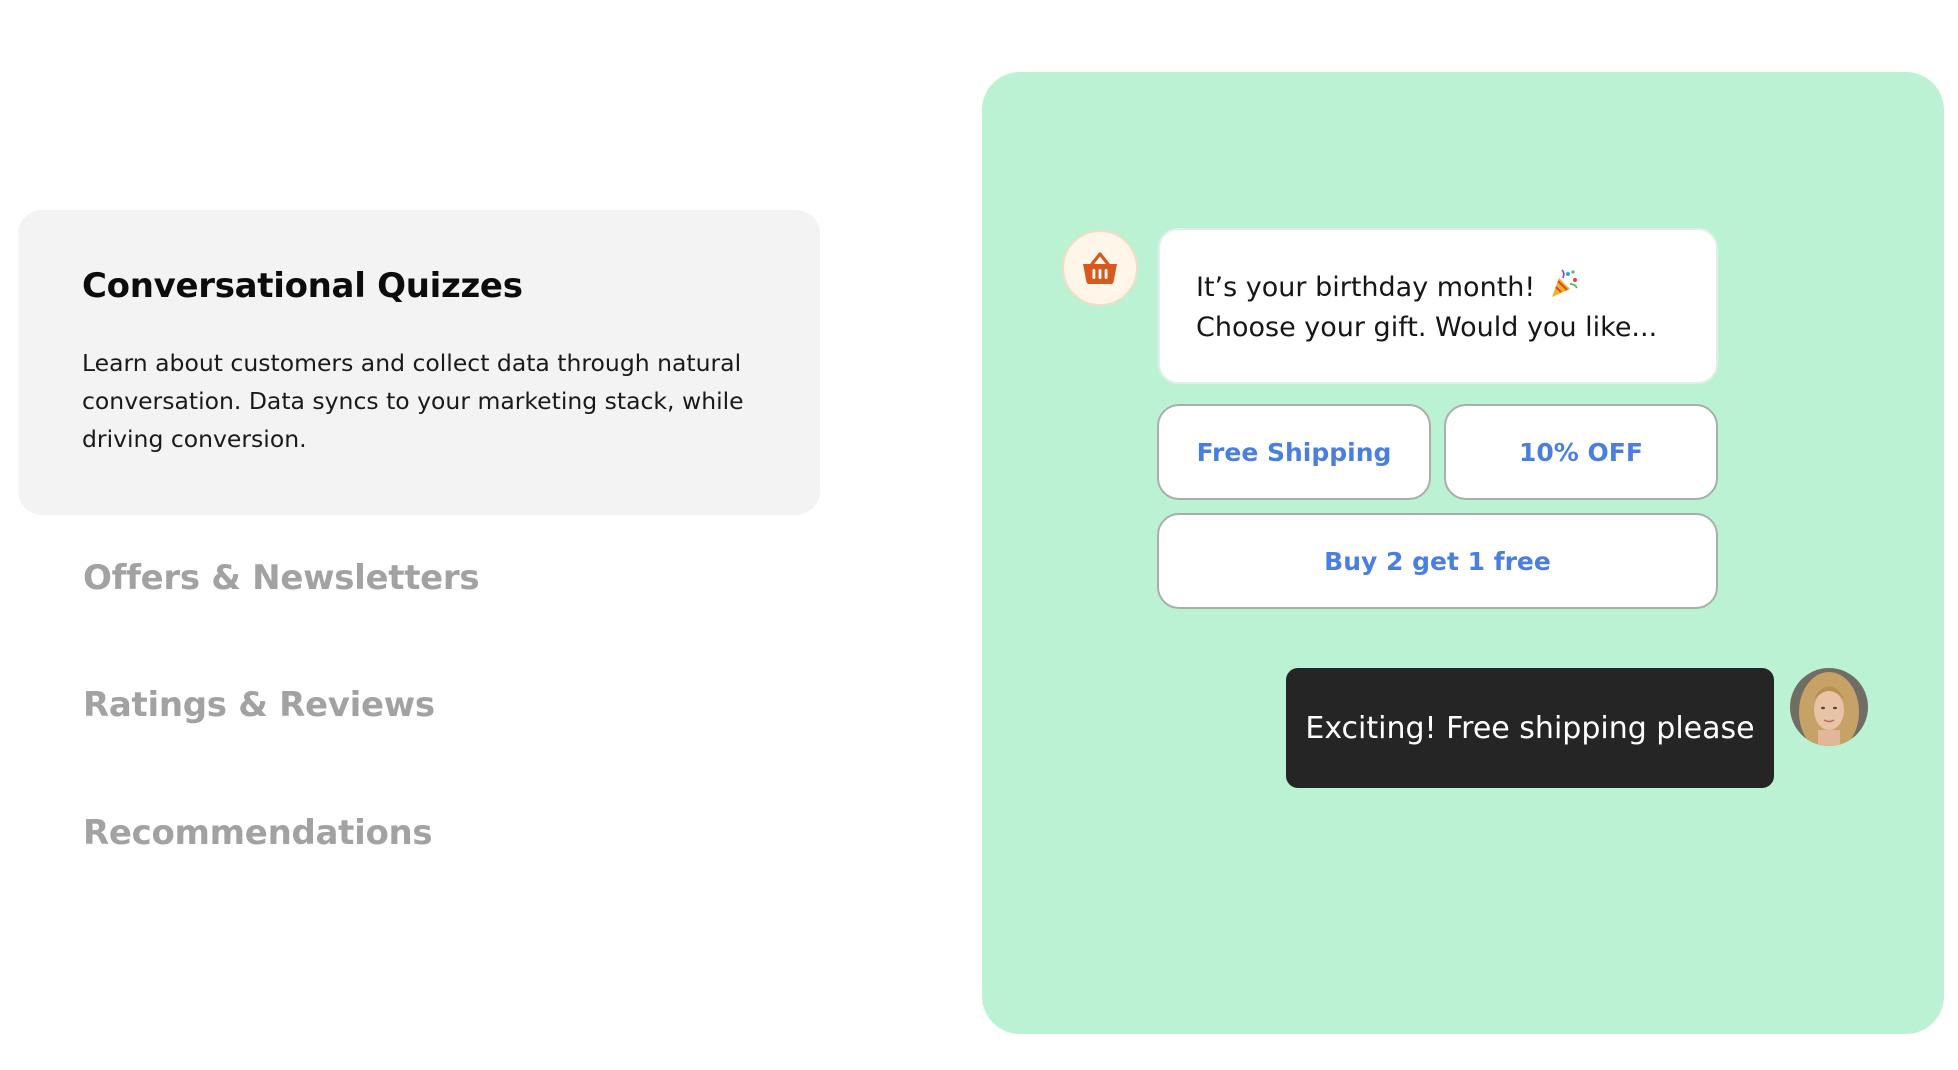 This screenshot has width=1958, height=1070. I want to click on user-message-bubble: Exciting! Free shipping please, so click(1530, 728).